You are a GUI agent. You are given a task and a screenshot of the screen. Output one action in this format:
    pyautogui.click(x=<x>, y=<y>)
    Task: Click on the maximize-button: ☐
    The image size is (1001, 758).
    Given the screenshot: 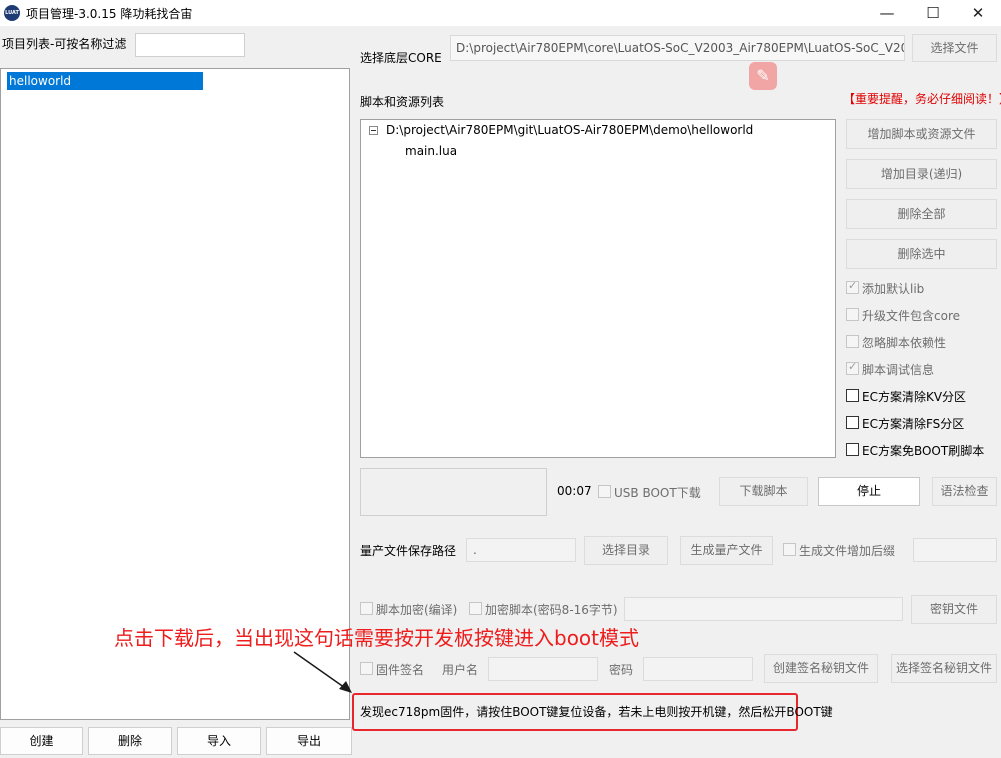 What is the action you would take?
    pyautogui.click(x=933, y=13)
    